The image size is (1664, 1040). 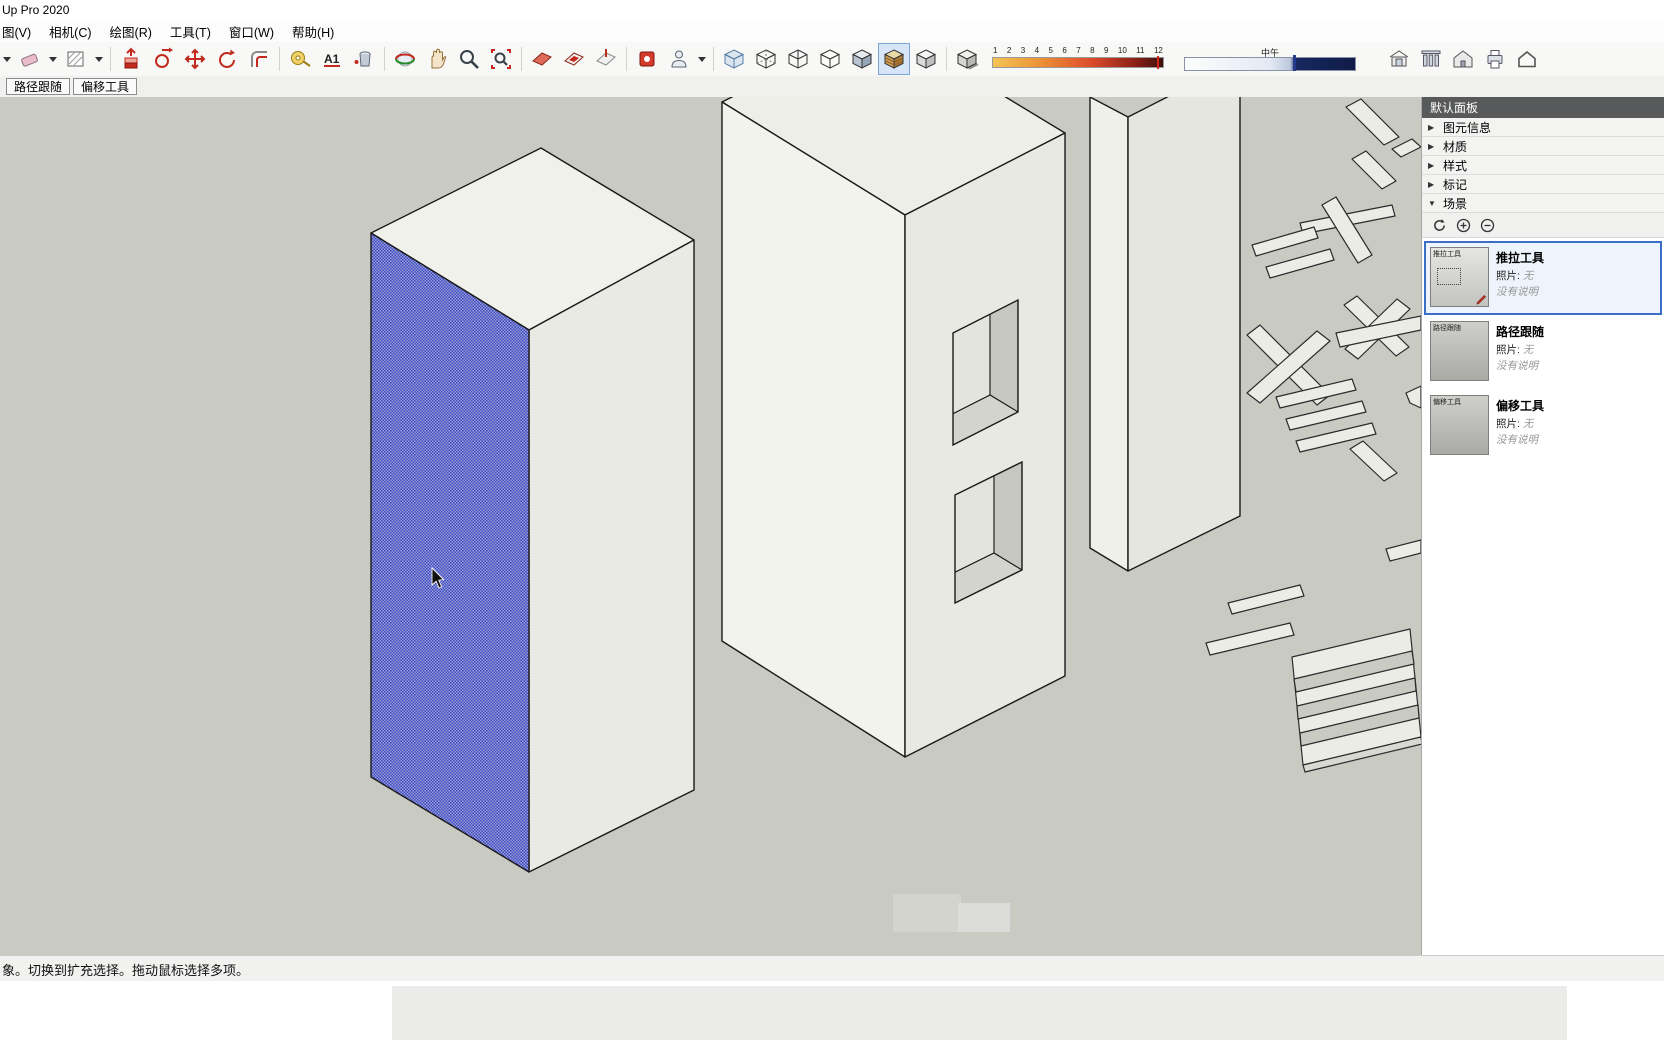 I want to click on back-edges-style-button, so click(x=766, y=59).